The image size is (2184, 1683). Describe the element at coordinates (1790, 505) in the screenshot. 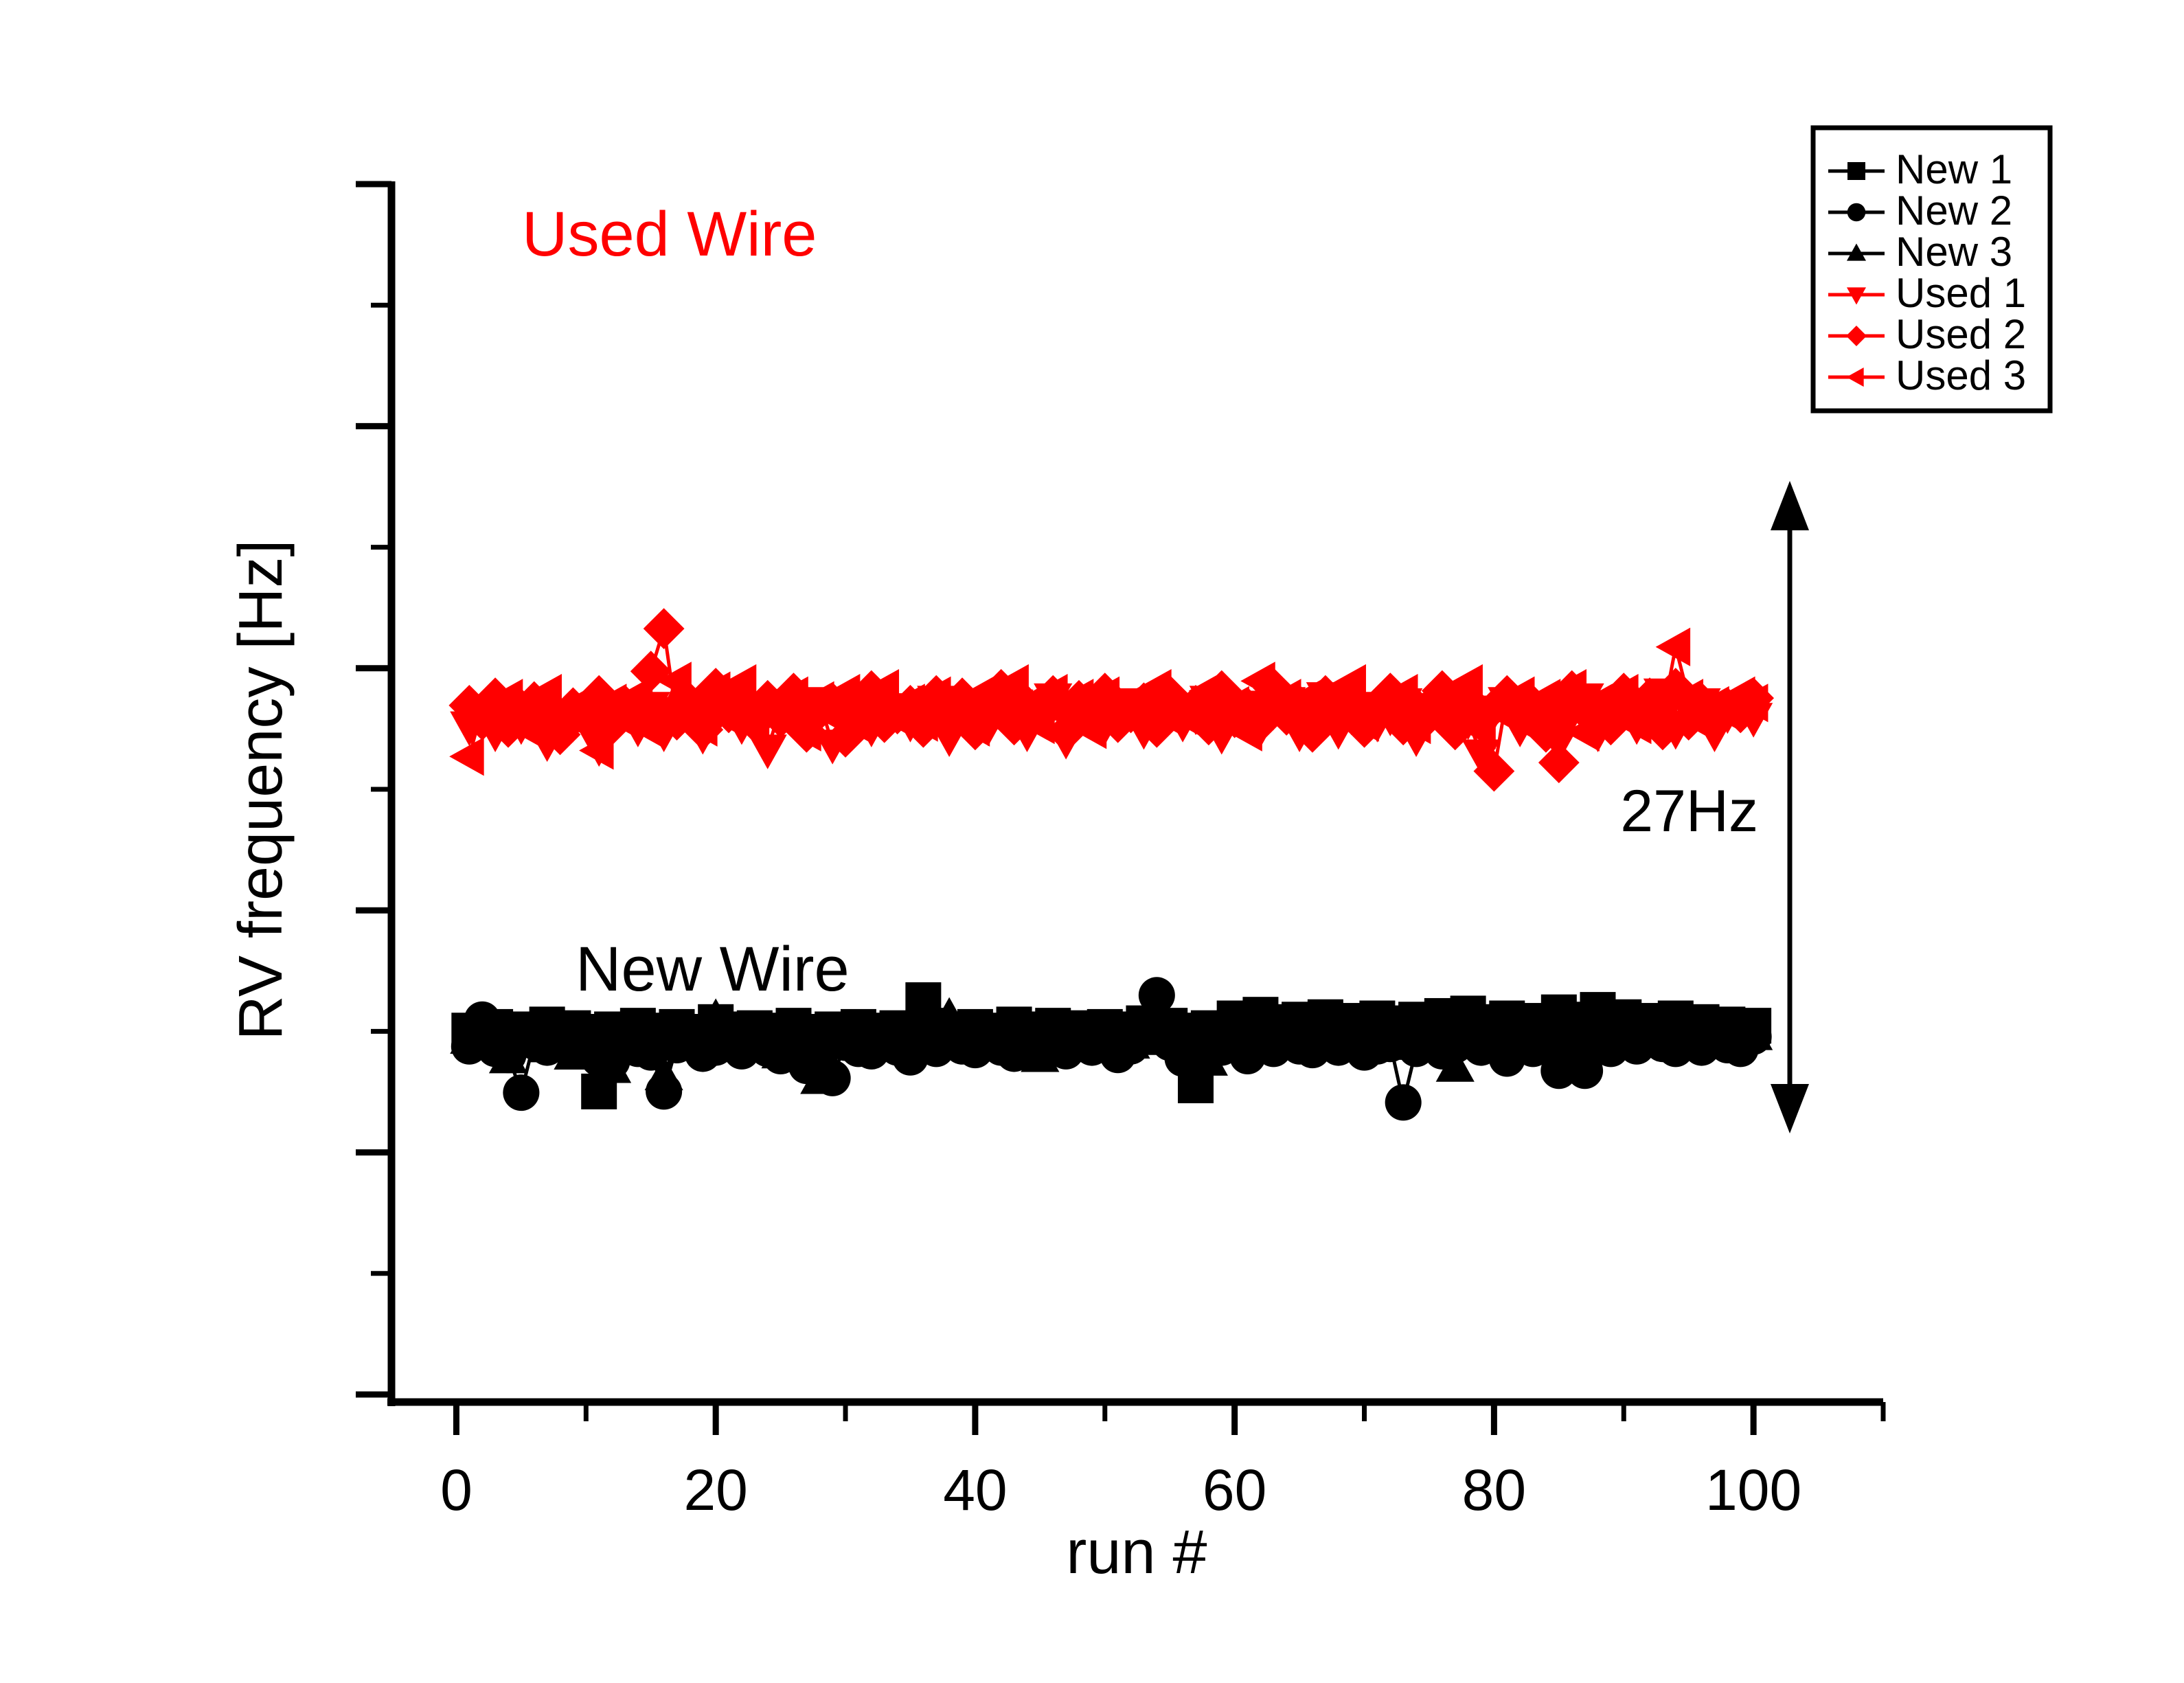

I see `gap-arrow-head-up` at that location.